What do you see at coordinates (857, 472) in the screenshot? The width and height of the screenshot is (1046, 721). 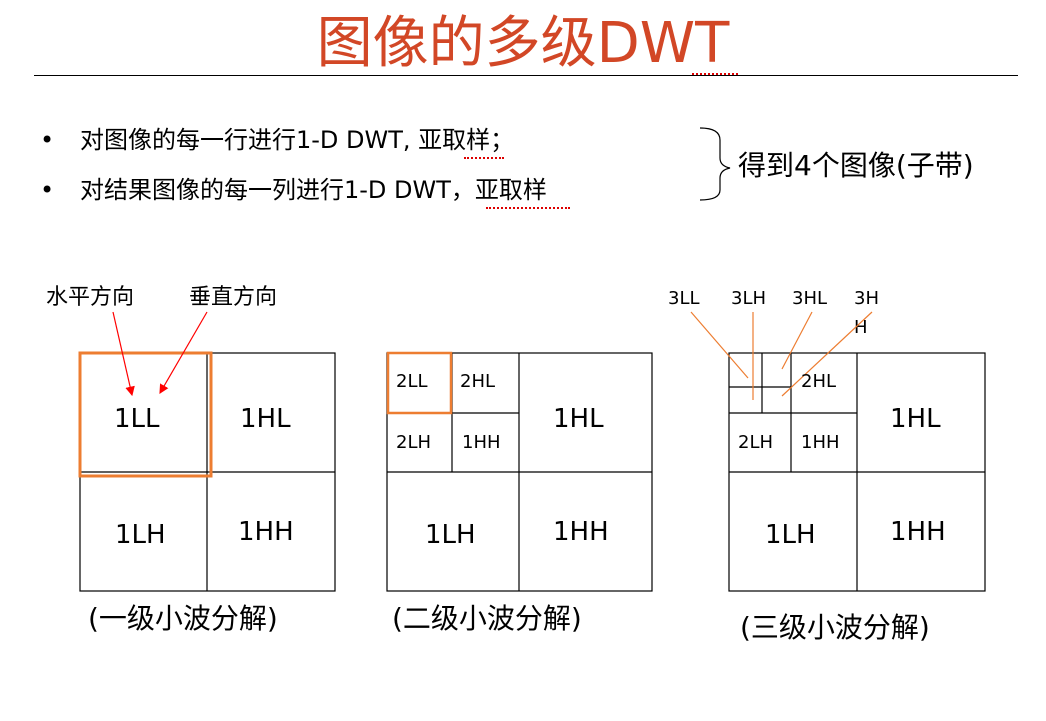 I see `panel3-grid` at bounding box center [857, 472].